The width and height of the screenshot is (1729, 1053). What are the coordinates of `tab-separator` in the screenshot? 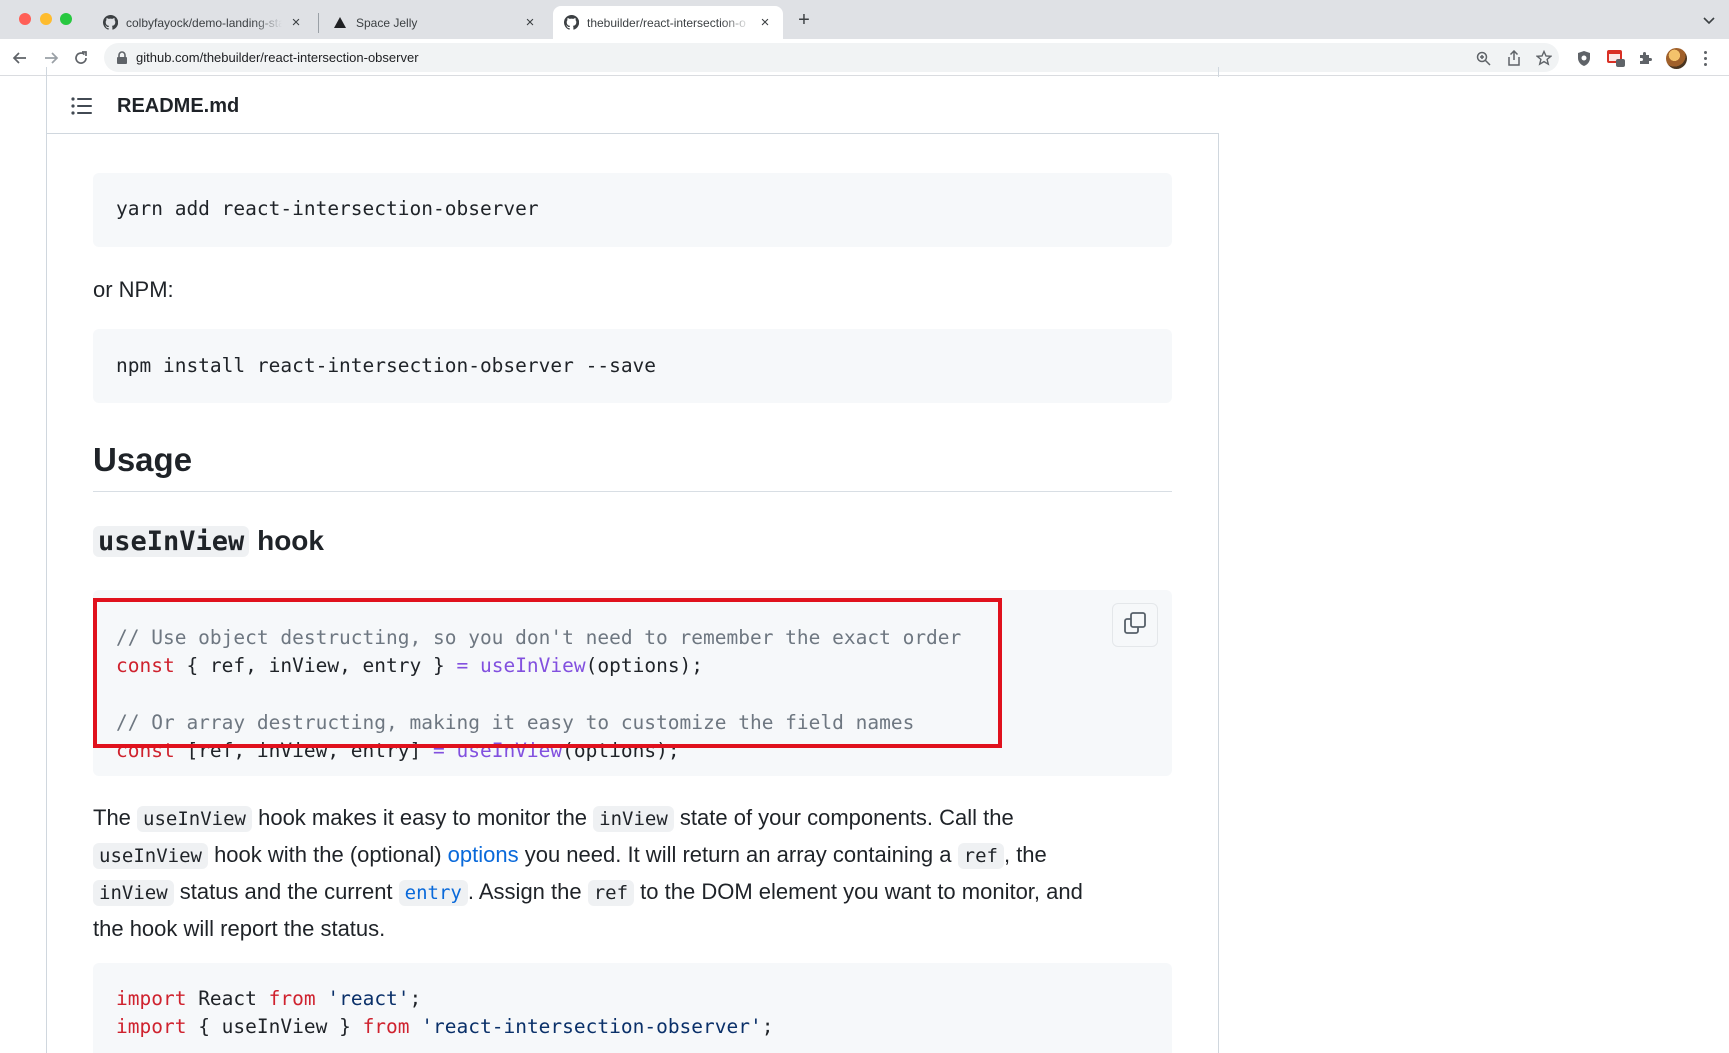 It's located at (318, 23).